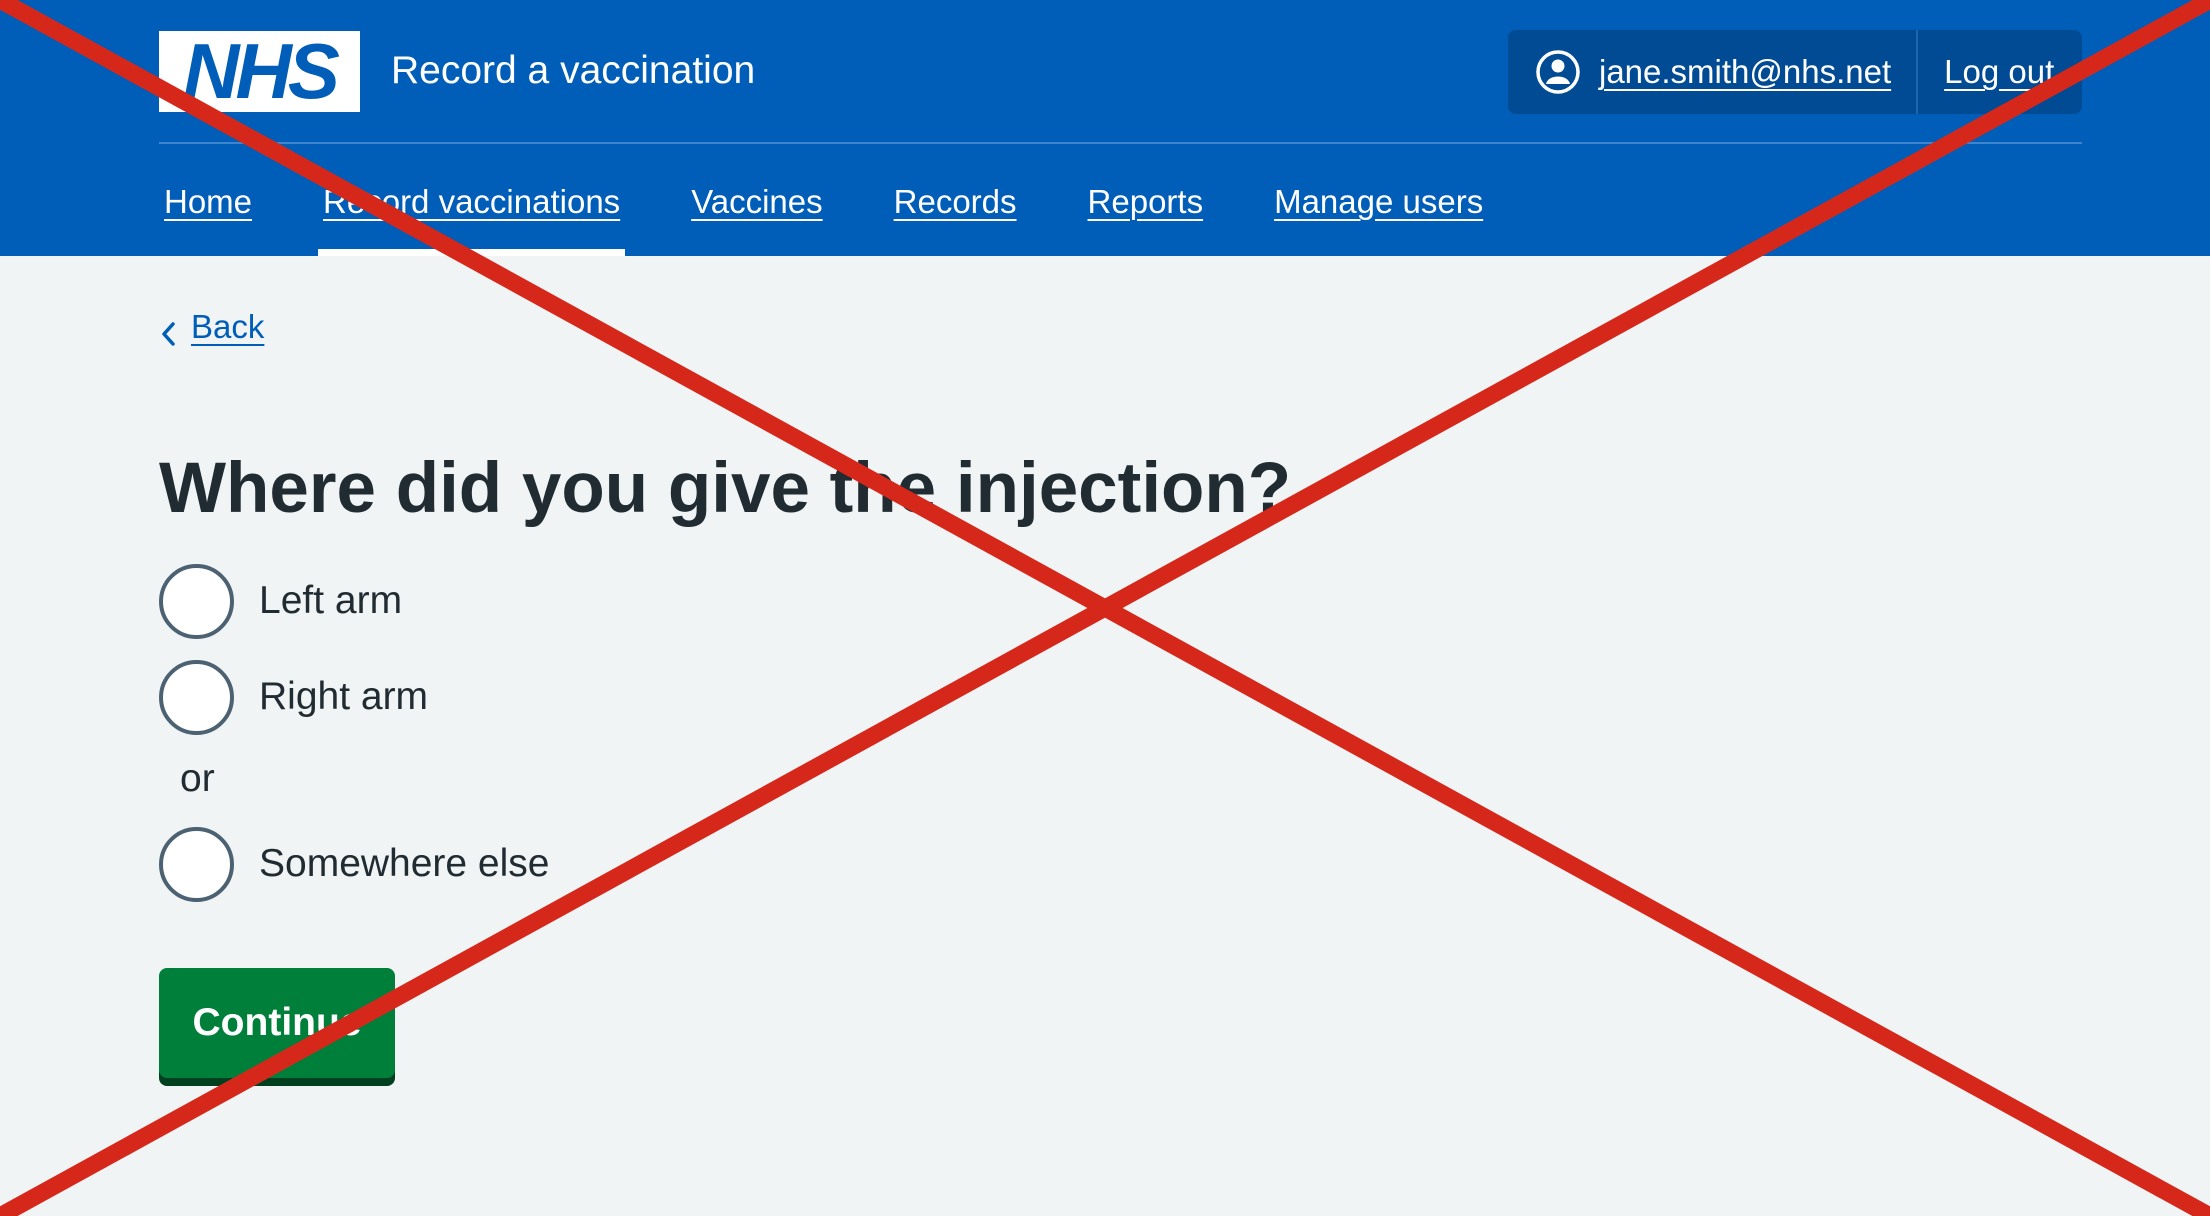  What do you see at coordinates (196, 864) in the screenshot?
I see `radio-input-somewhere-else` at bounding box center [196, 864].